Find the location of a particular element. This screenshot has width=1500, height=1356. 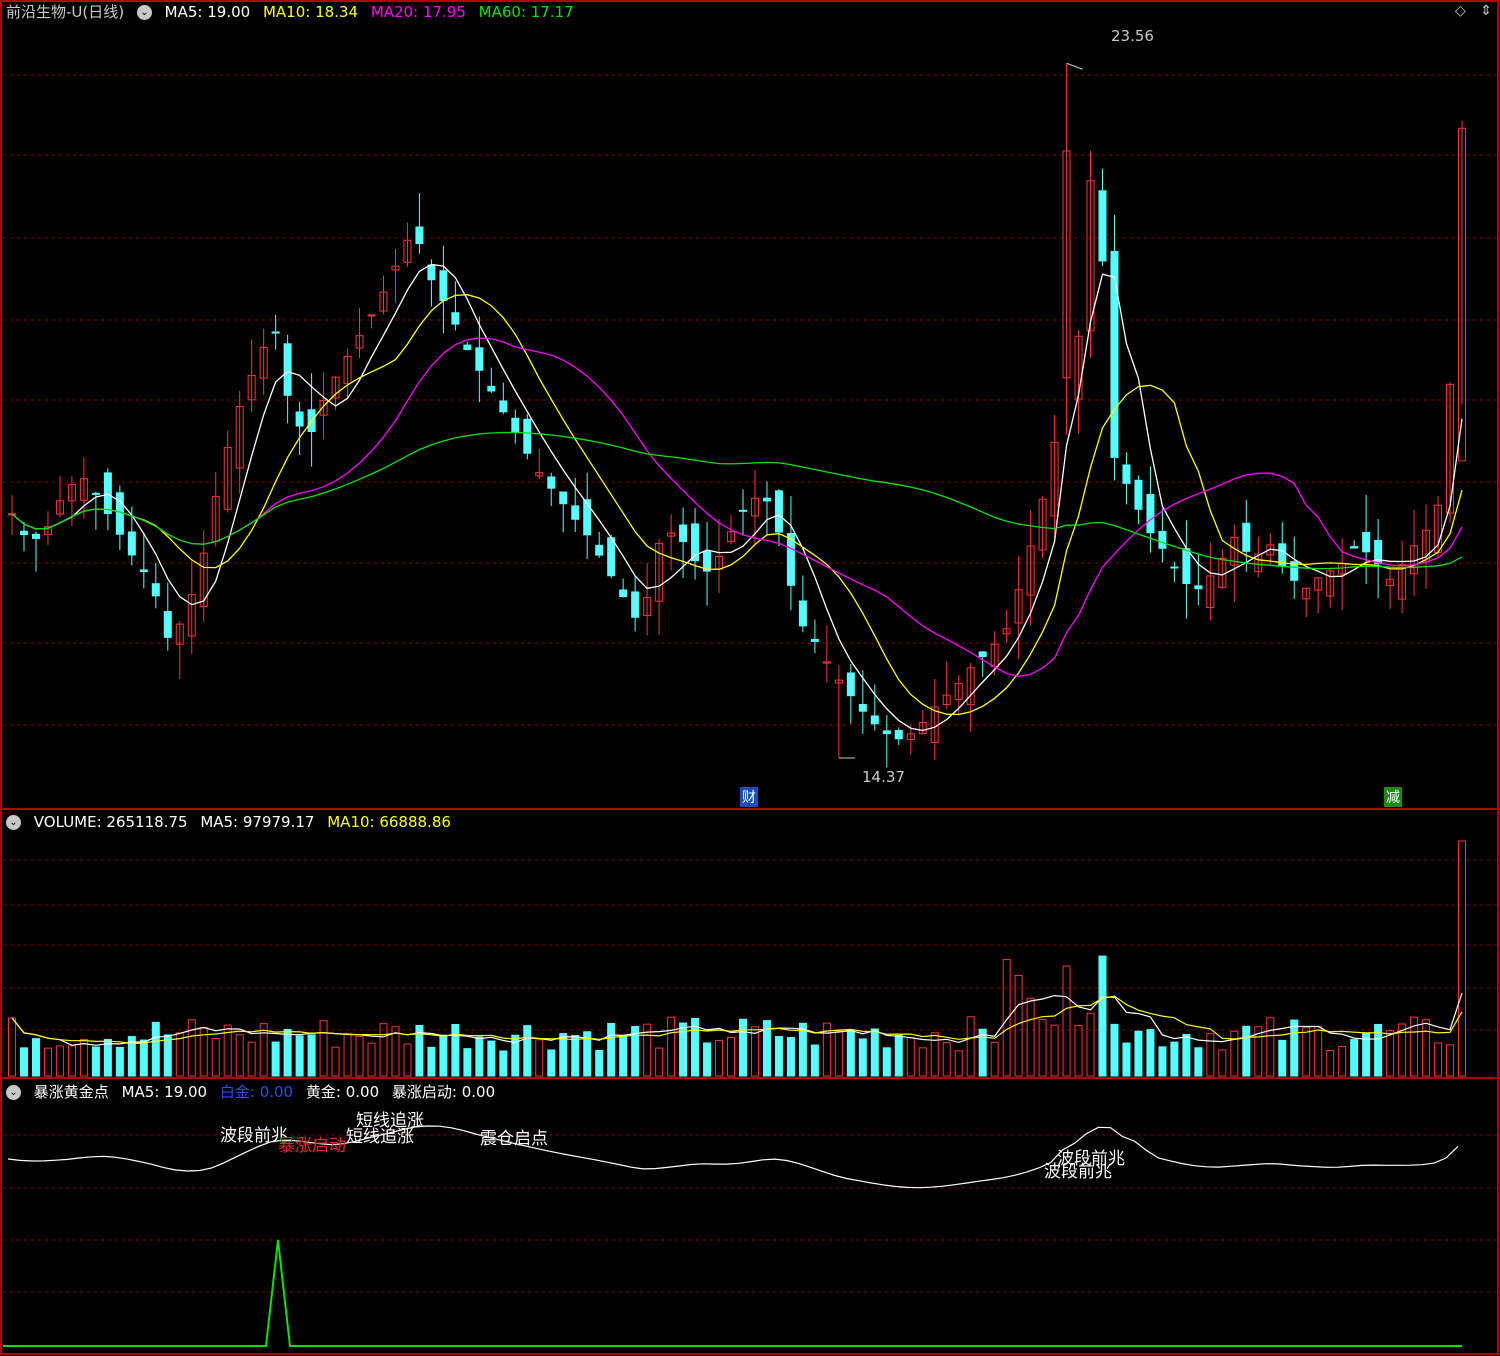

signal-label: 暴涨启动 is located at coordinates (312, 1146).